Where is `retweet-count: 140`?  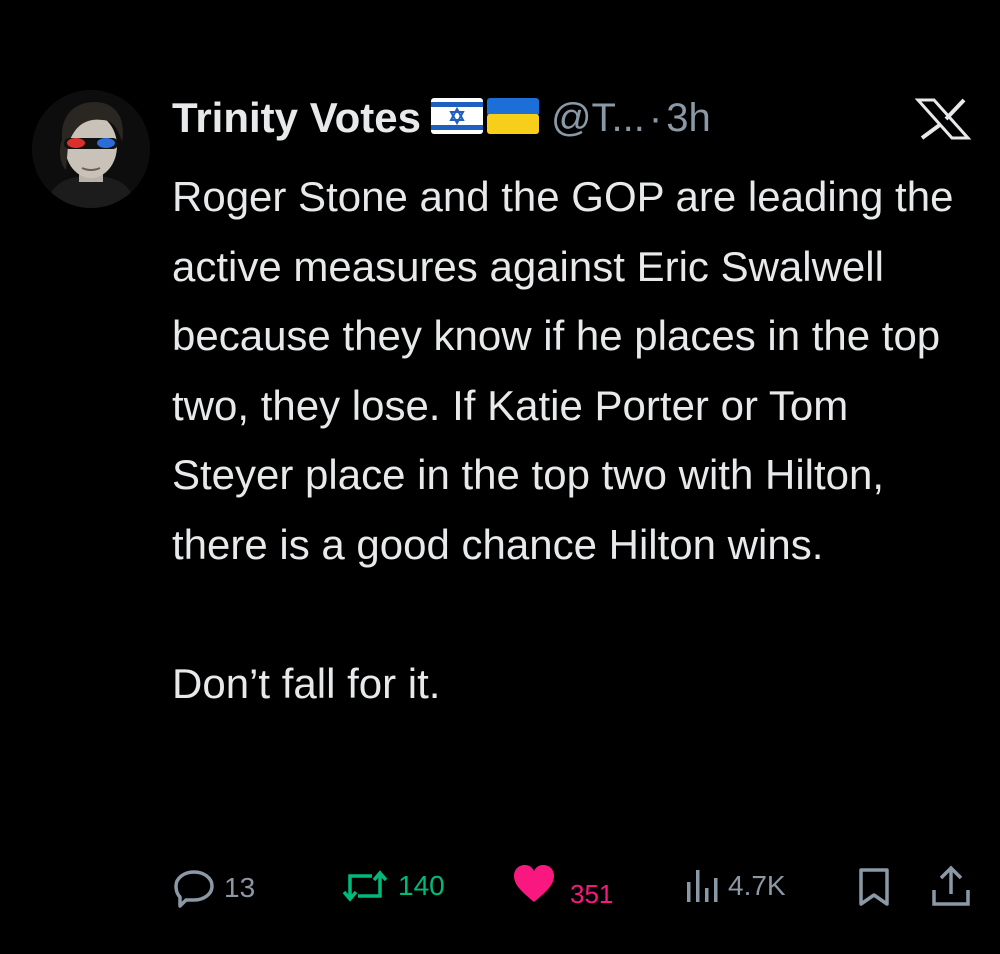
retweet-count: 140 is located at coordinates (421, 885).